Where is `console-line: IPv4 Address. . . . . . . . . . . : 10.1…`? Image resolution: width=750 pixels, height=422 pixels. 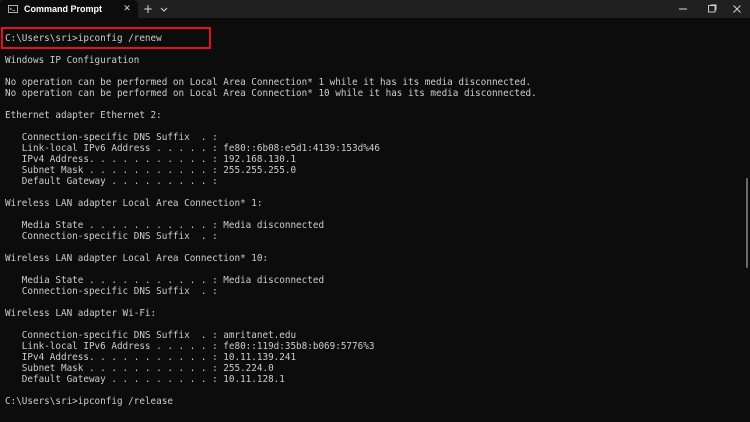
console-line: IPv4 Address. . . . . . . . . . . : 10.1… is located at coordinates (151, 357).